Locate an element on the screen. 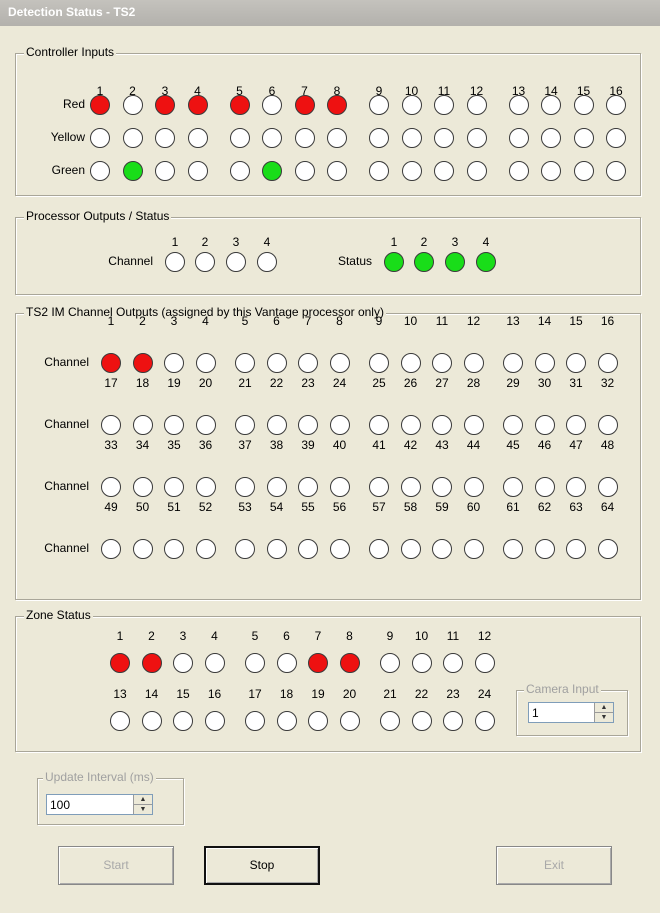 The height and width of the screenshot is (913, 660). ts2-channel-number: 13 is located at coordinates (513, 321).